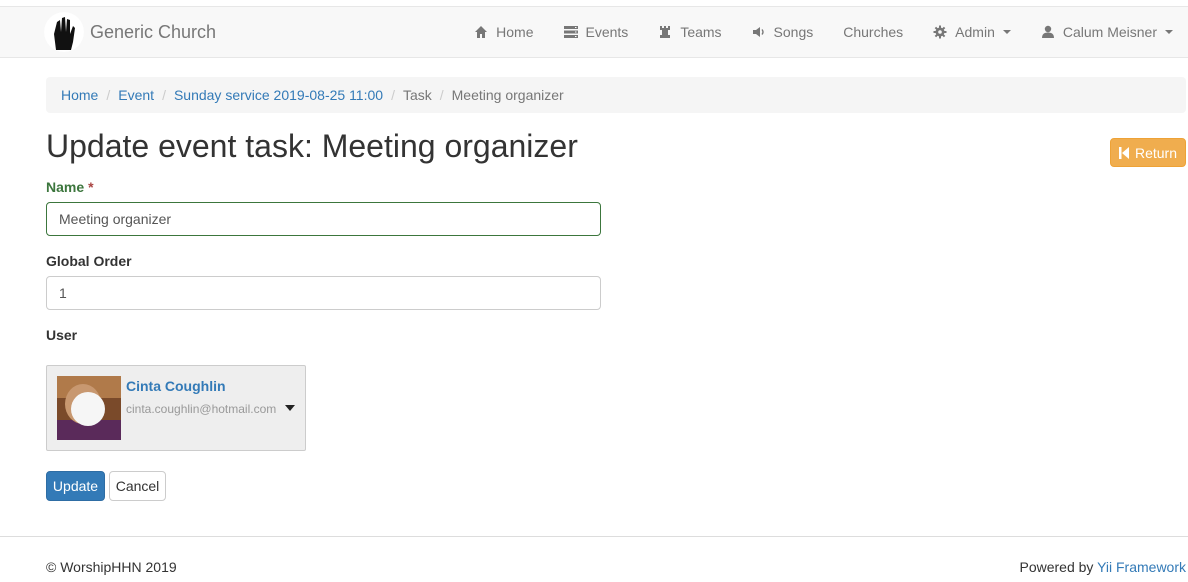  I want to click on nav-songs-label: Songs, so click(793, 32).